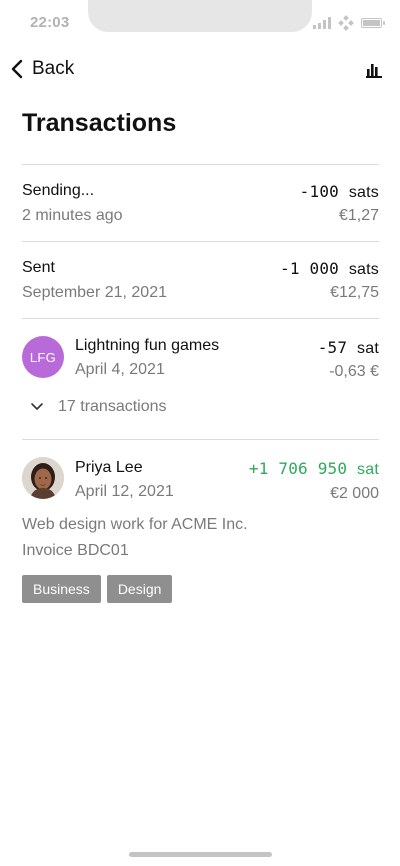  What do you see at coordinates (17, 69) in the screenshot?
I see `chevron-left-icon` at bounding box center [17, 69].